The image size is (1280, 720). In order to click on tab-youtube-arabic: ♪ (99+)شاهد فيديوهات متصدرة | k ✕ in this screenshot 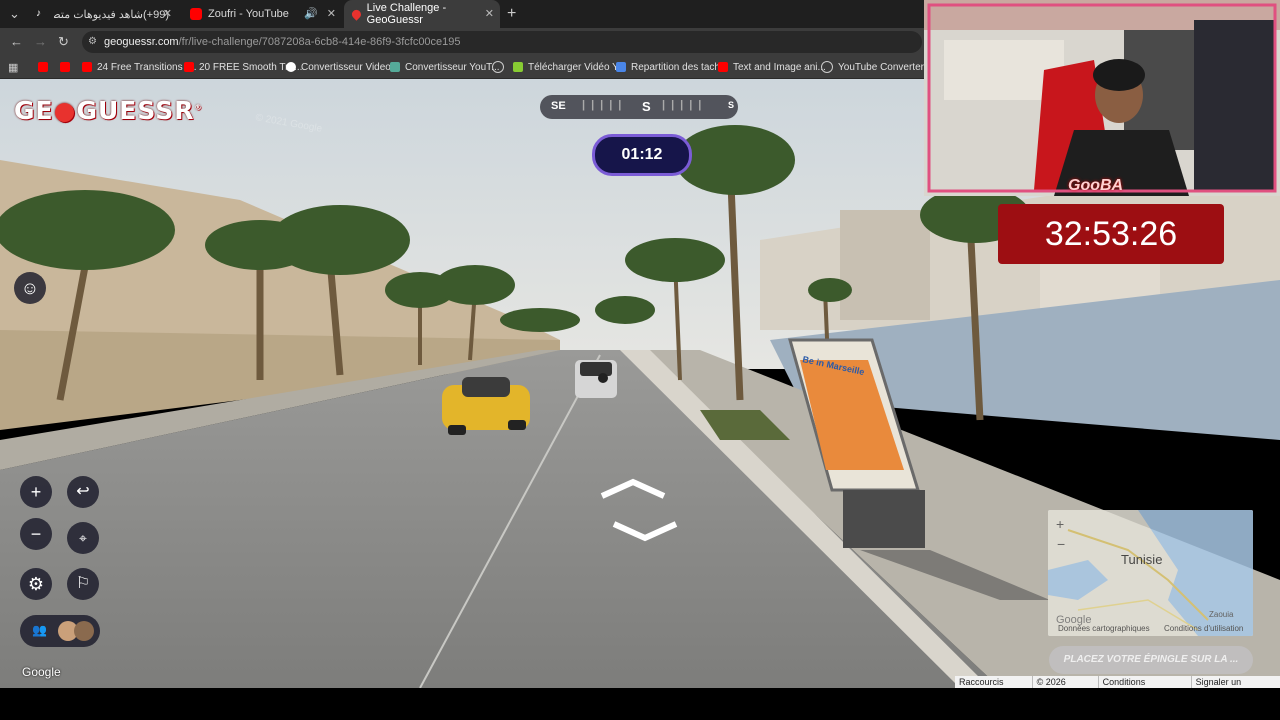, I will do `click(103, 14)`.